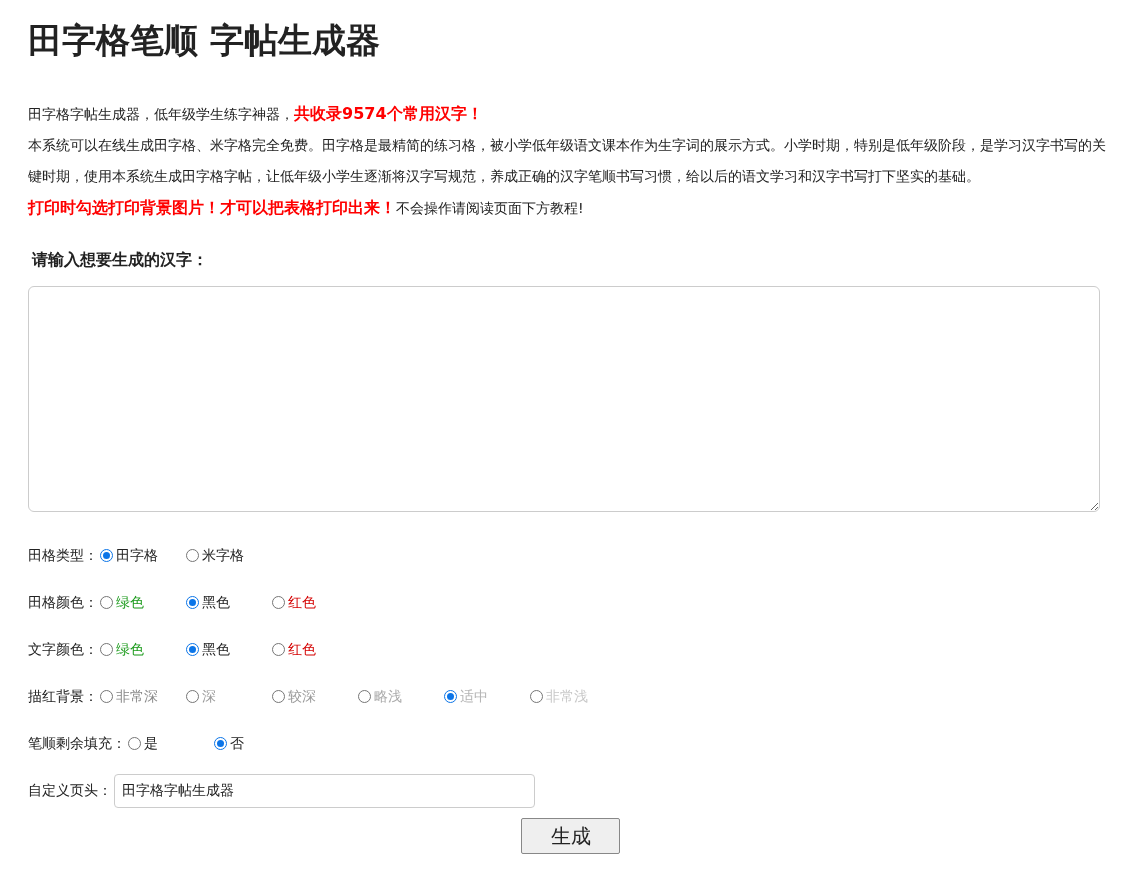 The height and width of the screenshot is (883, 1141). What do you see at coordinates (63, 649) in the screenshot?
I see `option-label: 文字颜色：` at bounding box center [63, 649].